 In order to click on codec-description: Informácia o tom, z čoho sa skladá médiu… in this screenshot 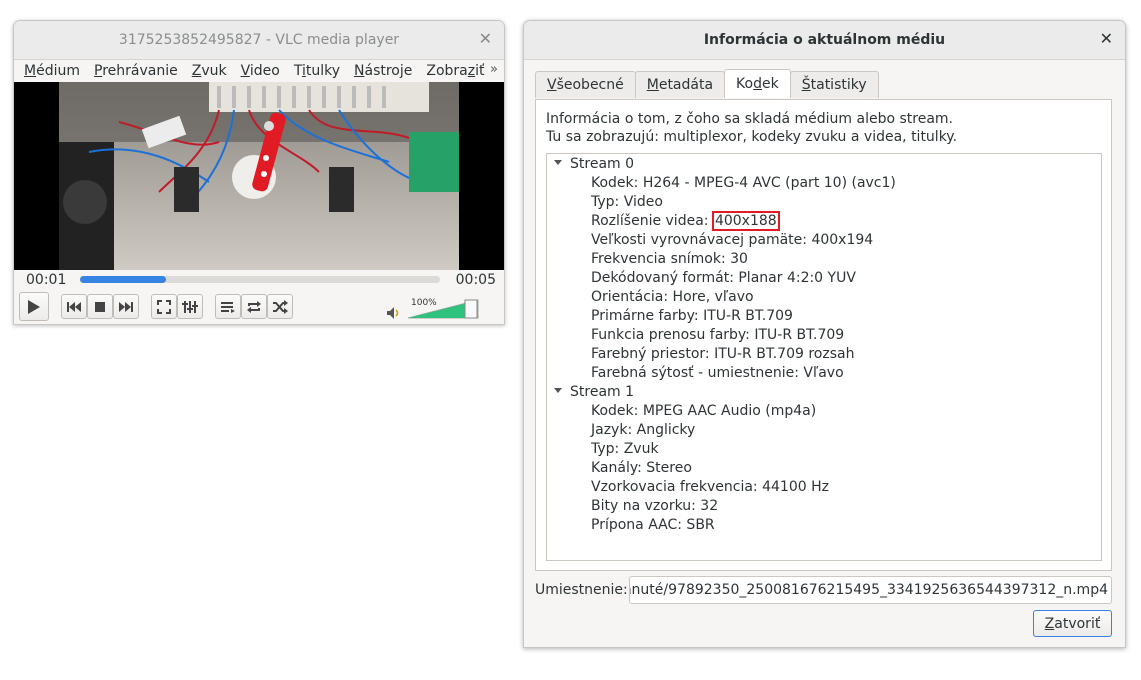, I will do `click(751, 128)`.